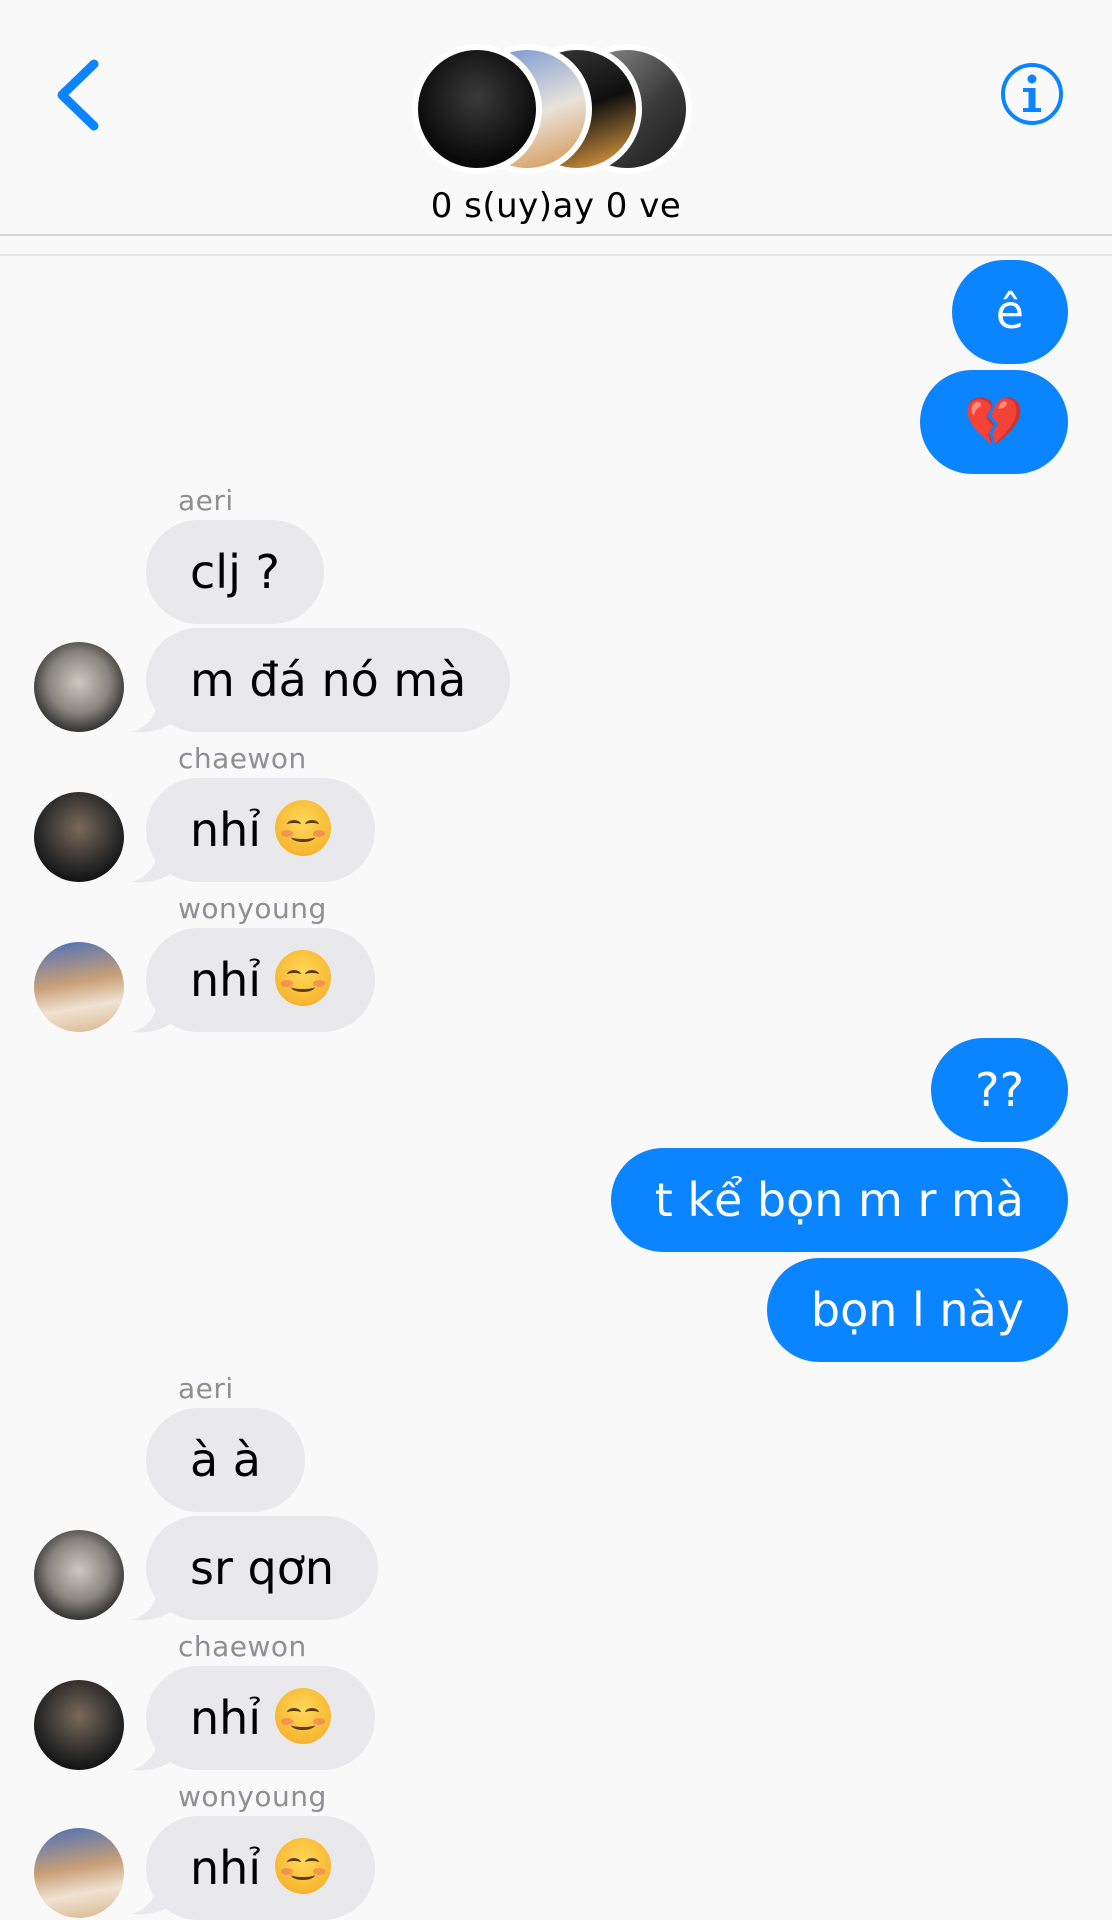 The image size is (1112, 1920). Describe the element at coordinates (225, 1460) in the screenshot. I see `incoming-message: à à` at that location.